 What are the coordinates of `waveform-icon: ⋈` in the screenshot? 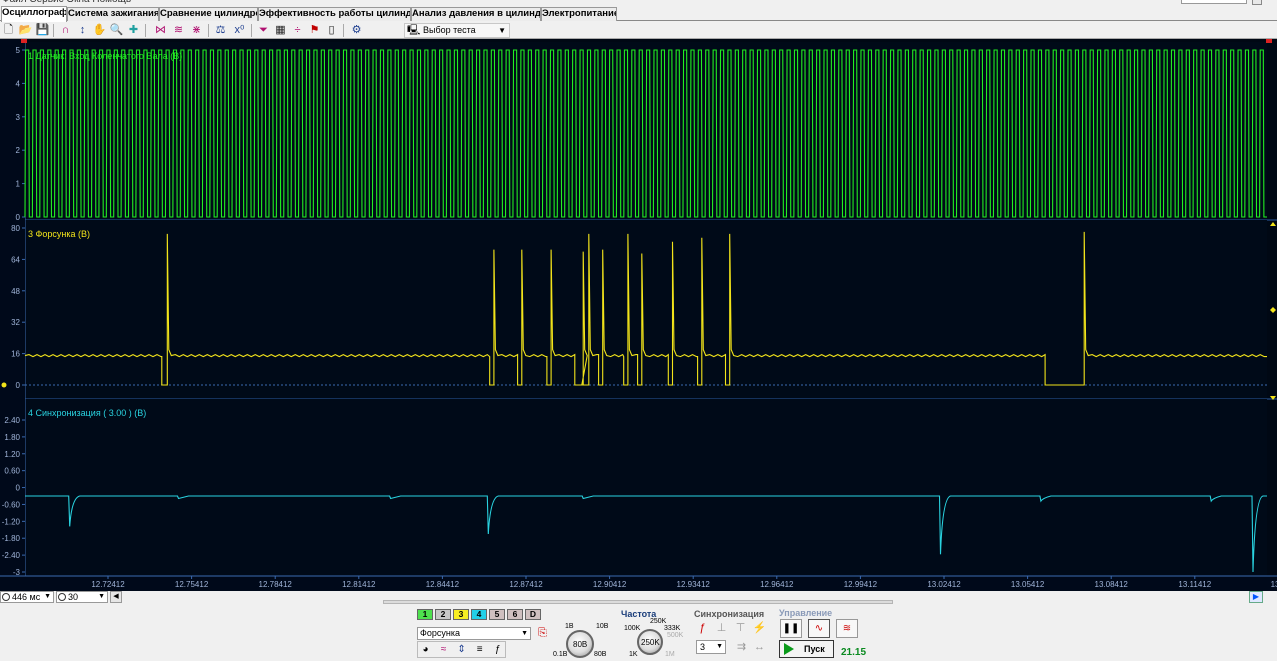 It's located at (160, 30).